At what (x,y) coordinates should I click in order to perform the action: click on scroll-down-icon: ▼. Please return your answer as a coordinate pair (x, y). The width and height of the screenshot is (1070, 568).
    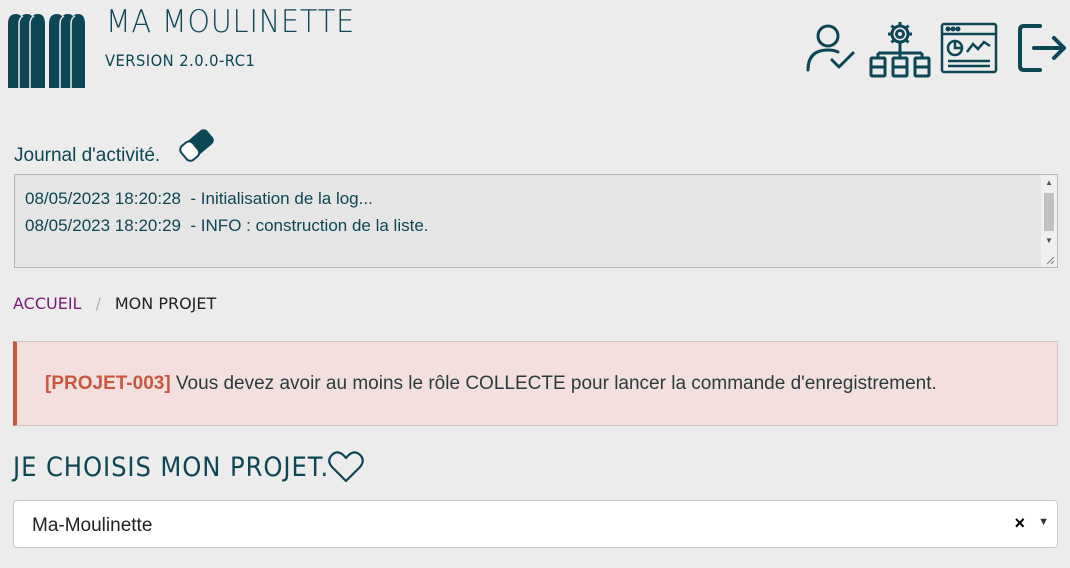
    Looking at the image, I should click on (1049, 240).